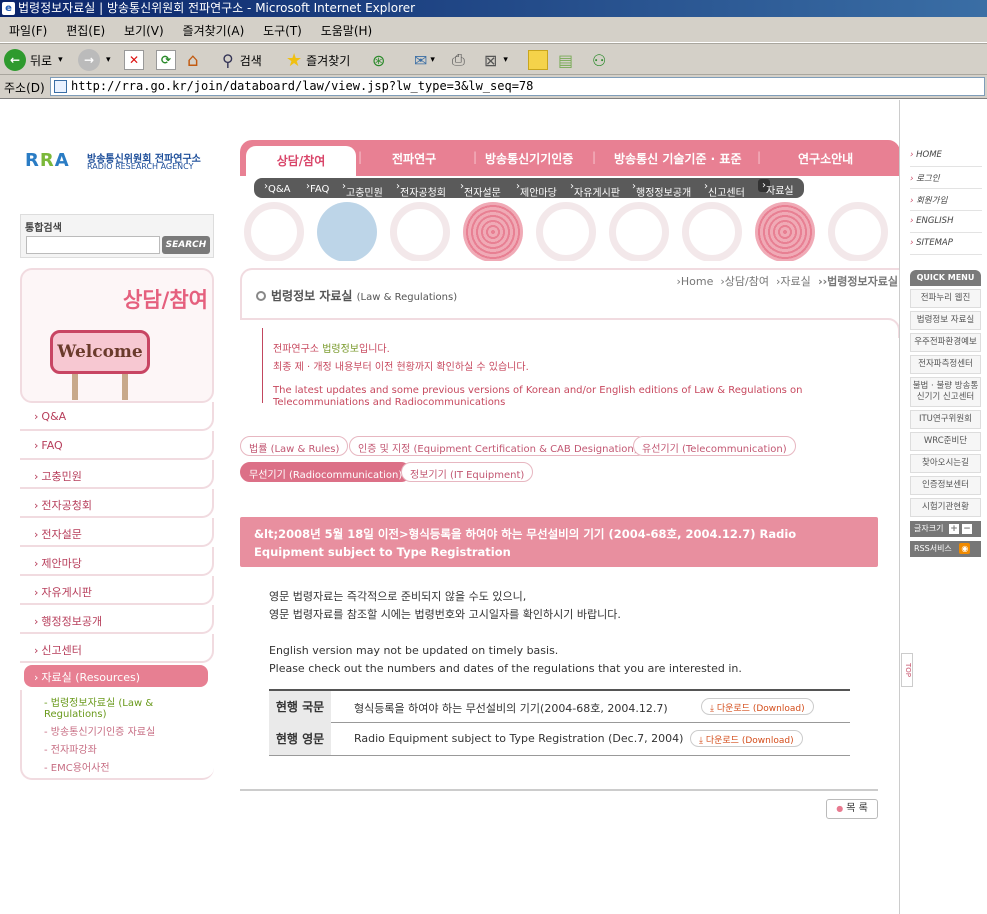  I want to click on util-home: HOME, so click(946, 156).